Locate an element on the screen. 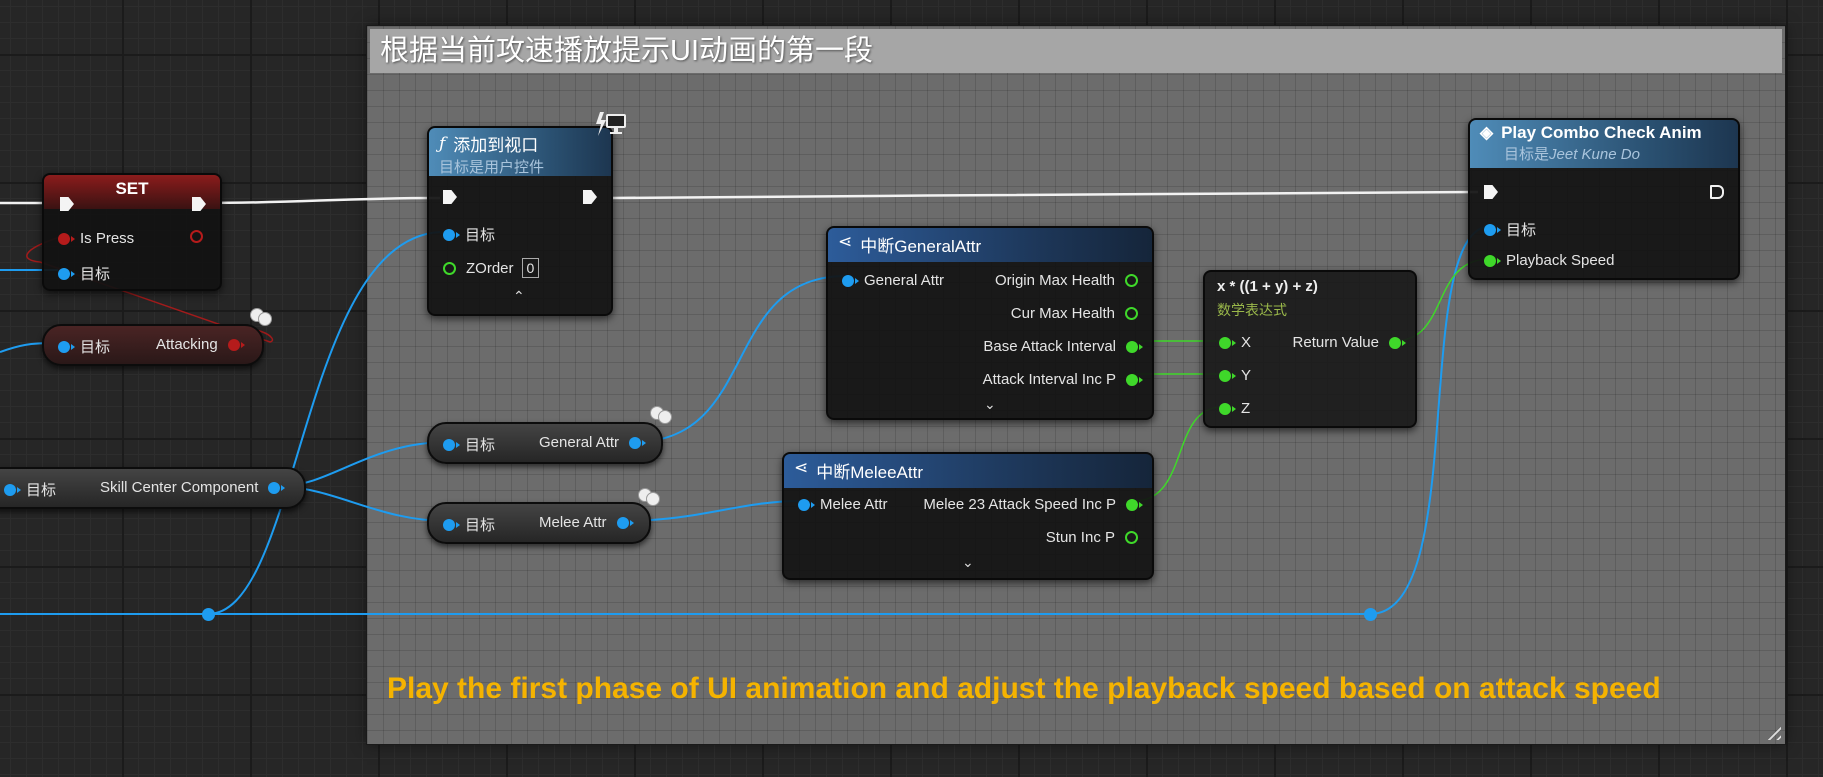 This screenshot has height=777, width=1823. general-target-label: 目标 is located at coordinates (480, 445).